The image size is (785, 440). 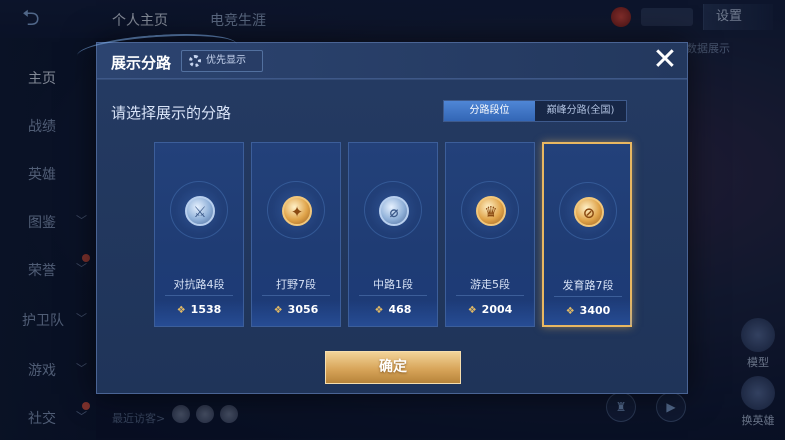 I want to click on roam-emblem-icon: ♛, so click(x=491, y=211).